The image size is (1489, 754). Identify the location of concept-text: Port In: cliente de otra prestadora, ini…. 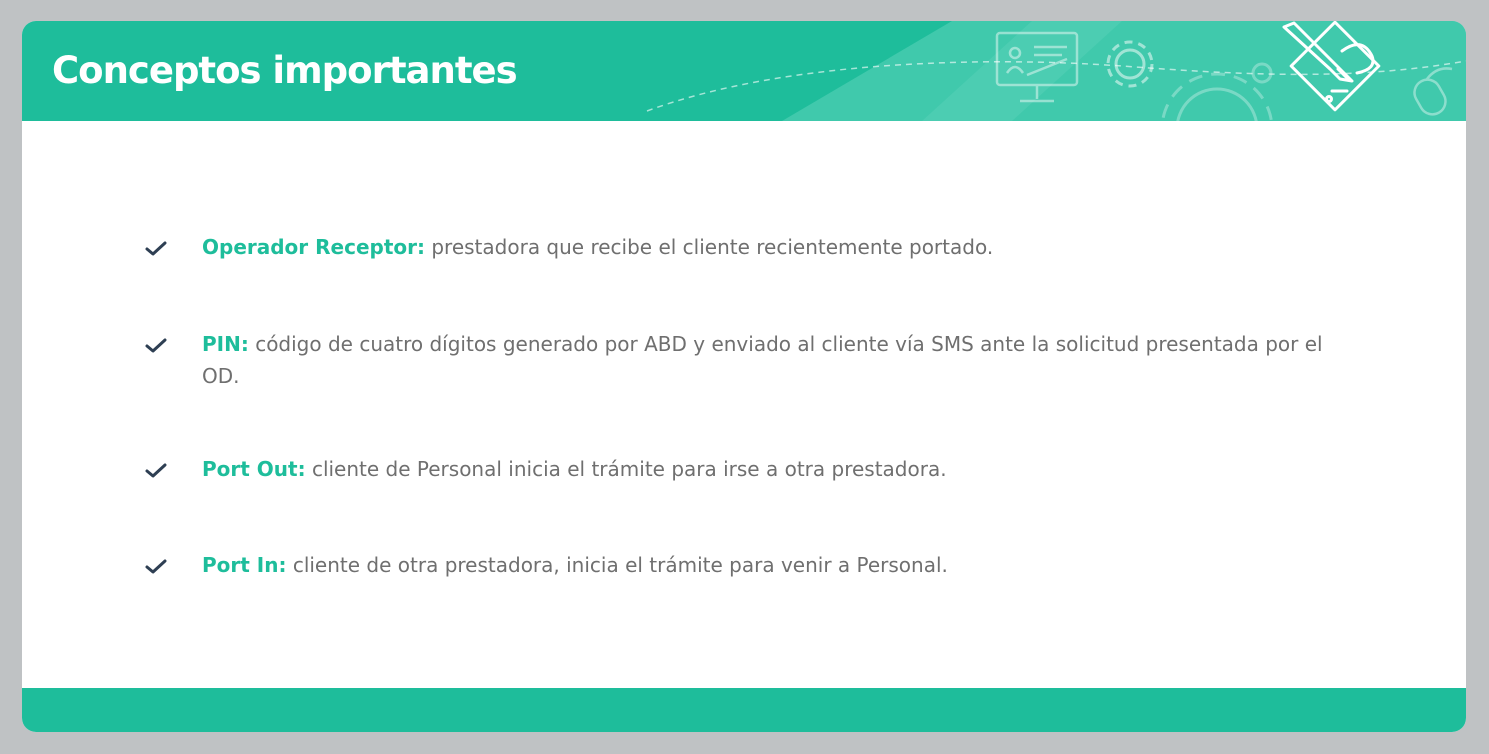
(772, 565).